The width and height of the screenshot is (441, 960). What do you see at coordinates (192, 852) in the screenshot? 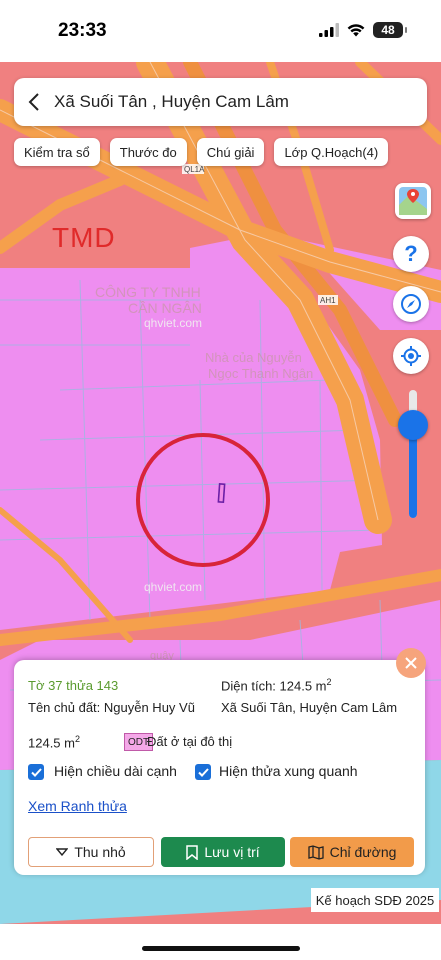
I see `bookmark-icon` at bounding box center [192, 852].